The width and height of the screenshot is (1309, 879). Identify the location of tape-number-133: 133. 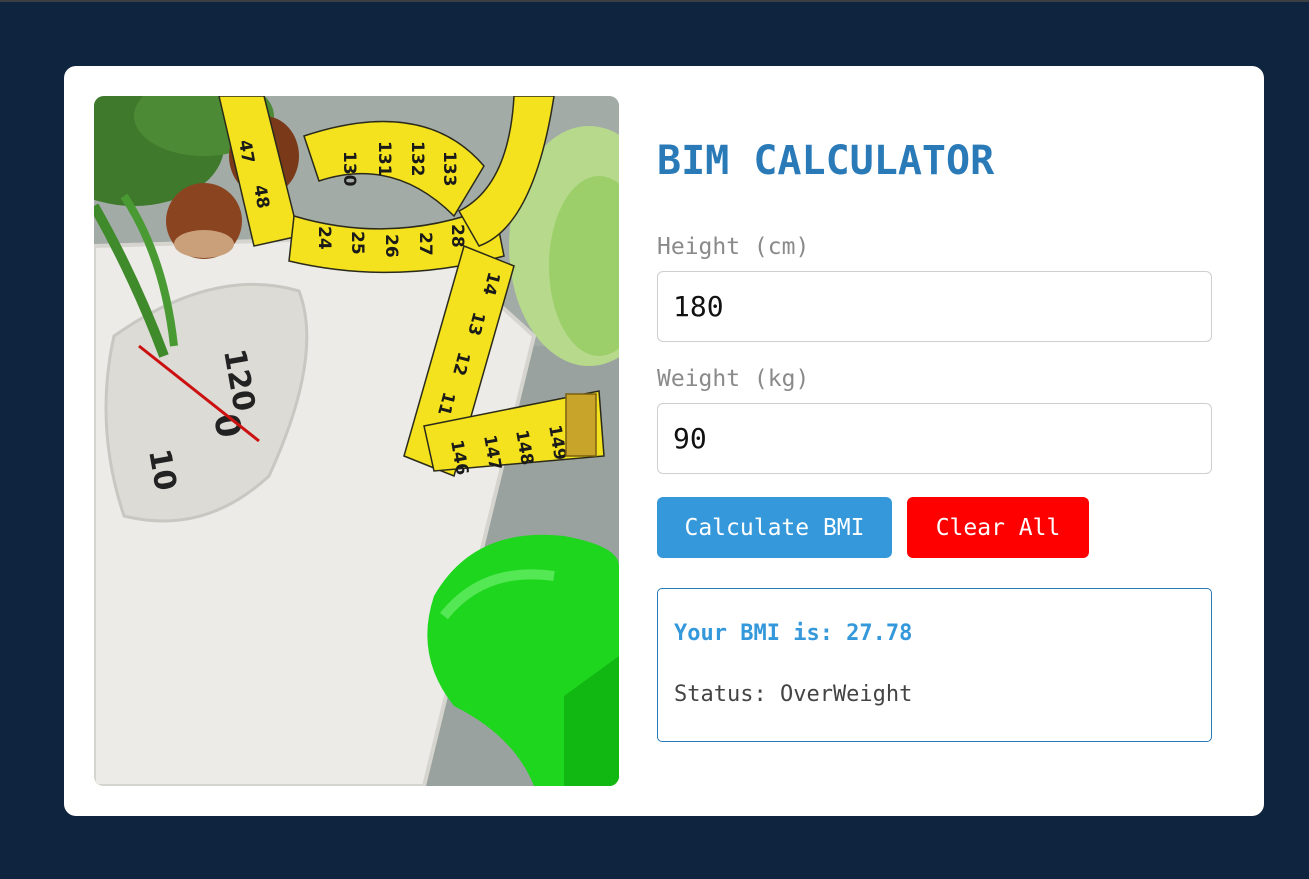
(449, 169).